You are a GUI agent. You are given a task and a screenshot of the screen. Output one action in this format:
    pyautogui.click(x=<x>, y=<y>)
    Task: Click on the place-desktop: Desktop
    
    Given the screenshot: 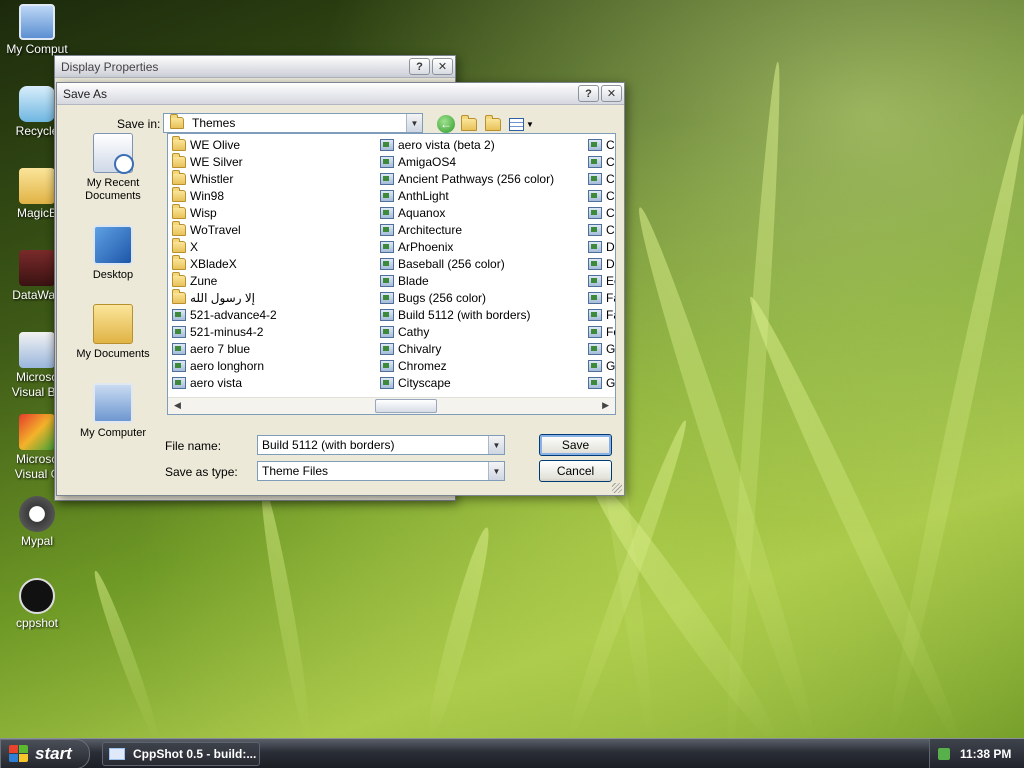 What is the action you would take?
    pyautogui.click(x=113, y=253)
    